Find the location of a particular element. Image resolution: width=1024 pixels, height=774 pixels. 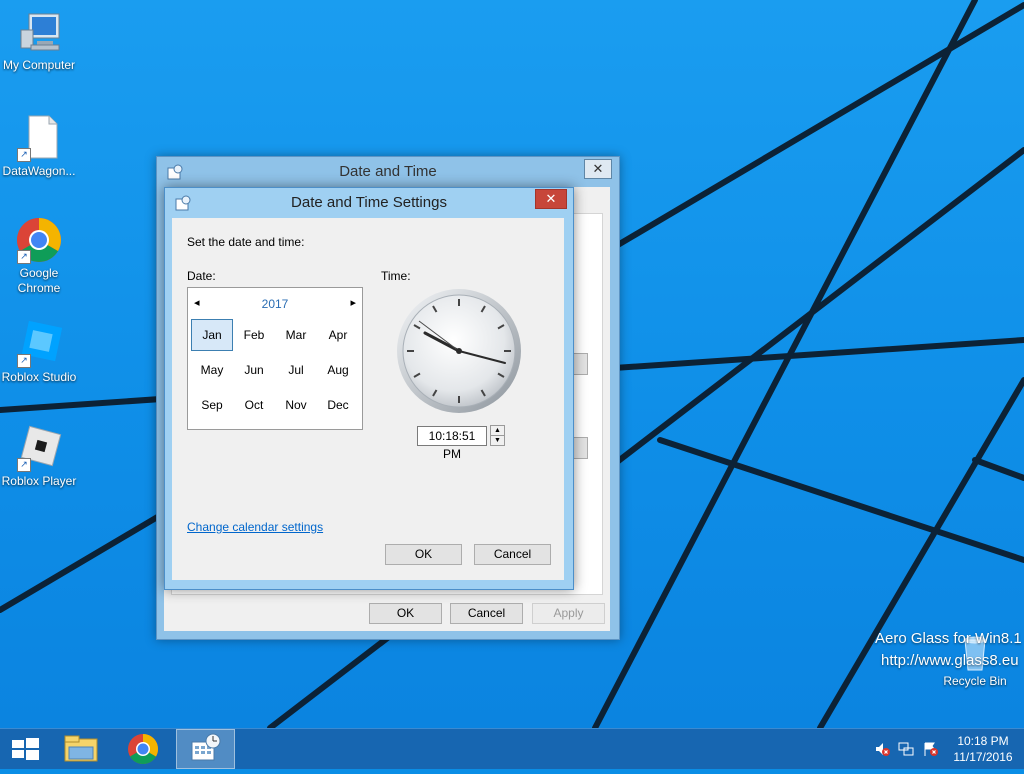

time-label: Time: is located at coordinates (396, 276).